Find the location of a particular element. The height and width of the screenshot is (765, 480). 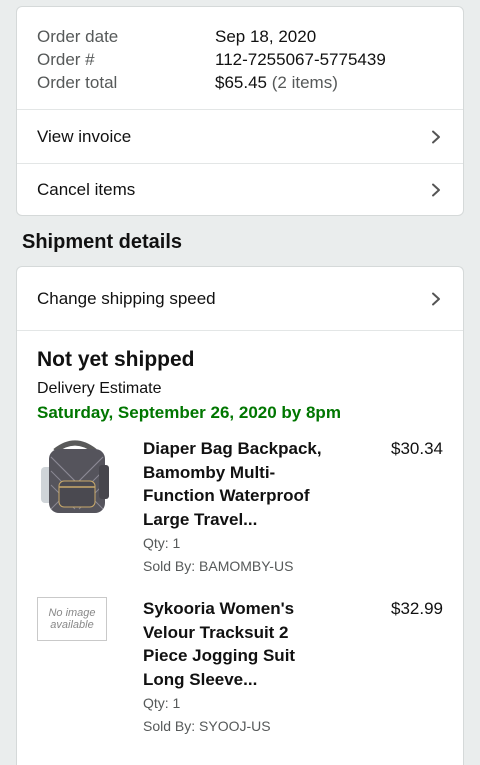

delivery-estimate-date: Saturday, September 26, 2020 by 8pm is located at coordinates (189, 412).